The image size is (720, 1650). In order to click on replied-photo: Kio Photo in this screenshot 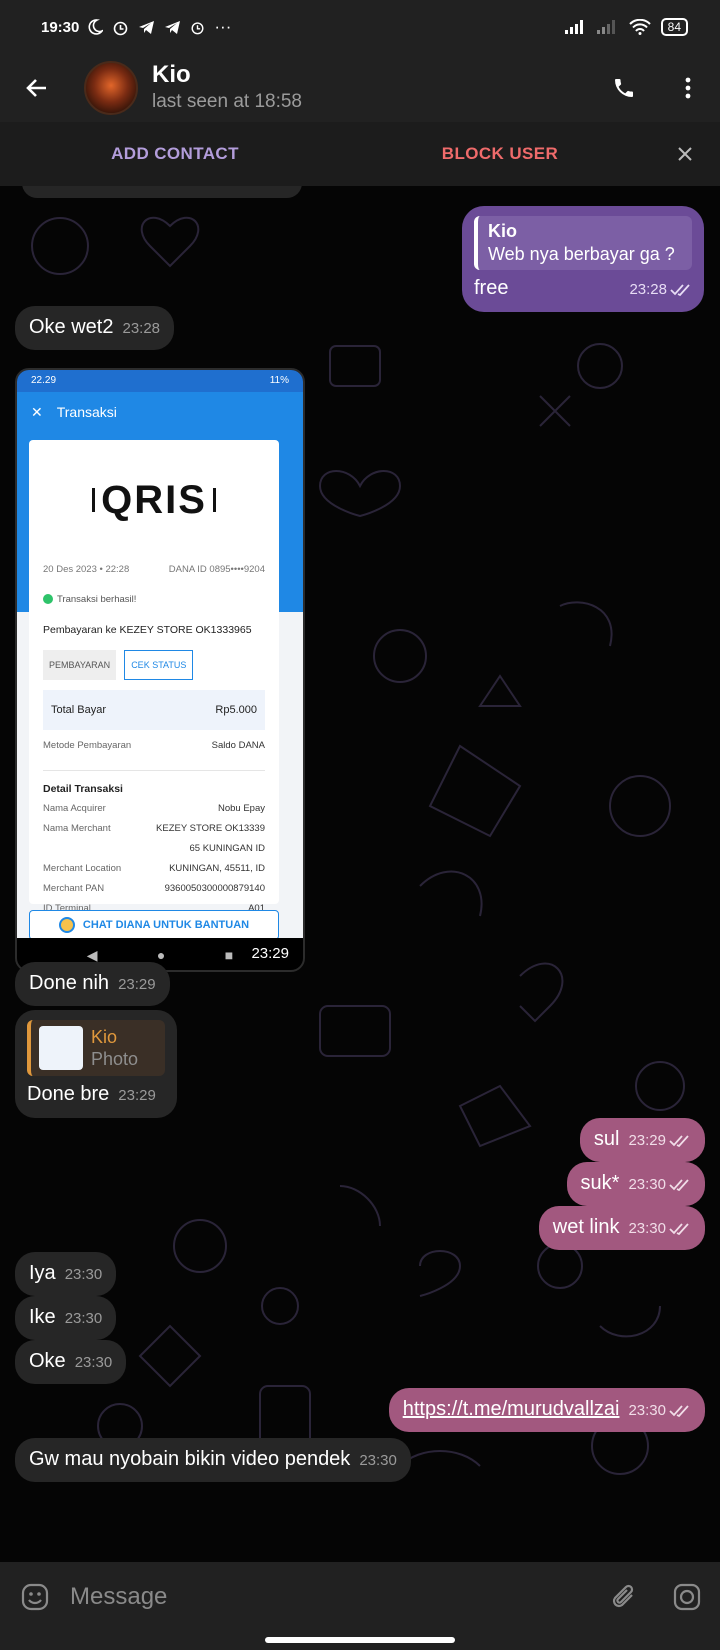, I will do `click(96, 1048)`.